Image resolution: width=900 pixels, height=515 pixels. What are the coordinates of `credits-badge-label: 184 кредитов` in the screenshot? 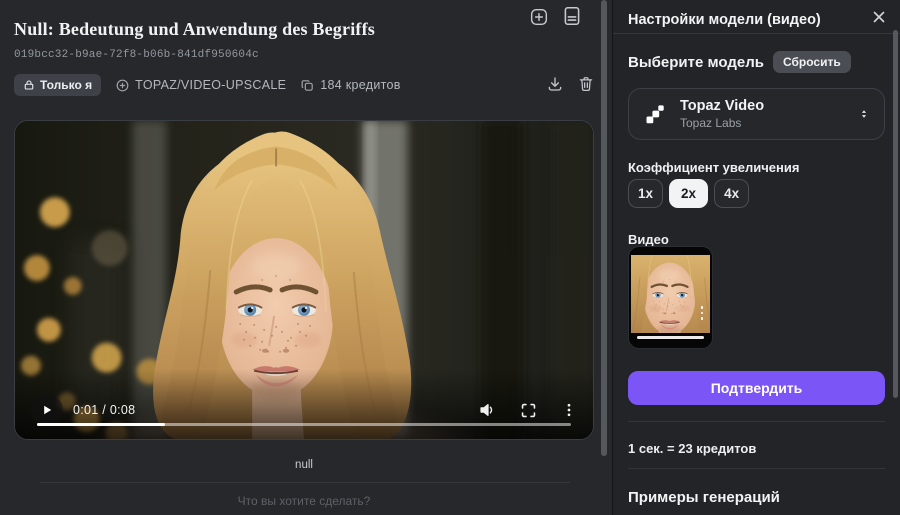 It's located at (360, 85).